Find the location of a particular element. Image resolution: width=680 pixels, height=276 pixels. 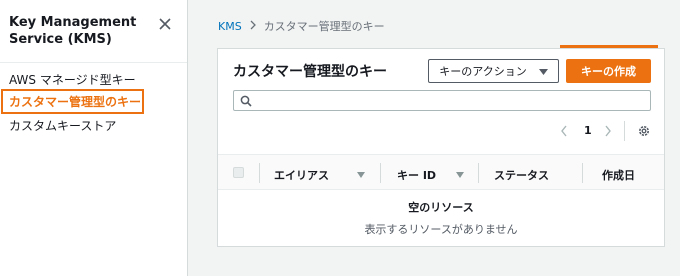

key-actions-label: キーのアクション is located at coordinates (483, 71).